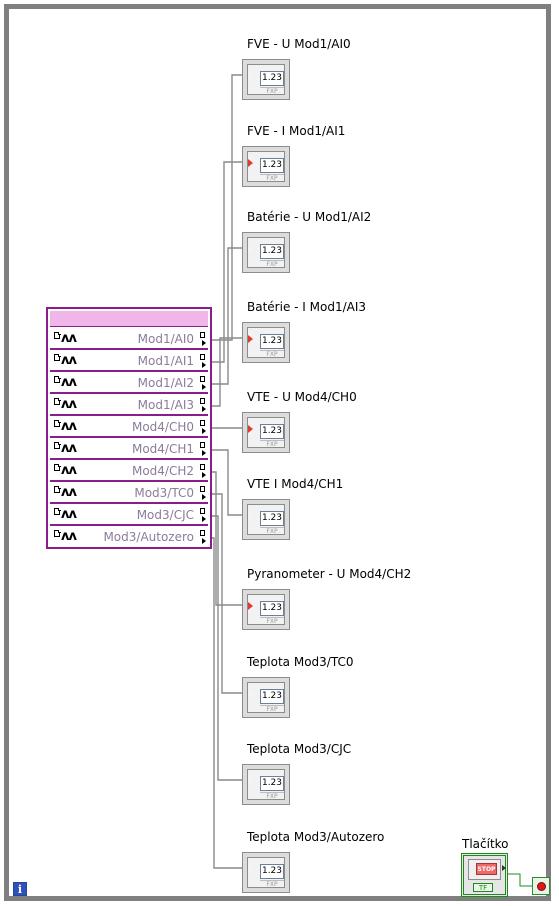 This screenshot has height=906, width=559. What do you see at coordinates (129, 319) in the screenshot?
I see `property-node-header` at bounding box center [129, 319].